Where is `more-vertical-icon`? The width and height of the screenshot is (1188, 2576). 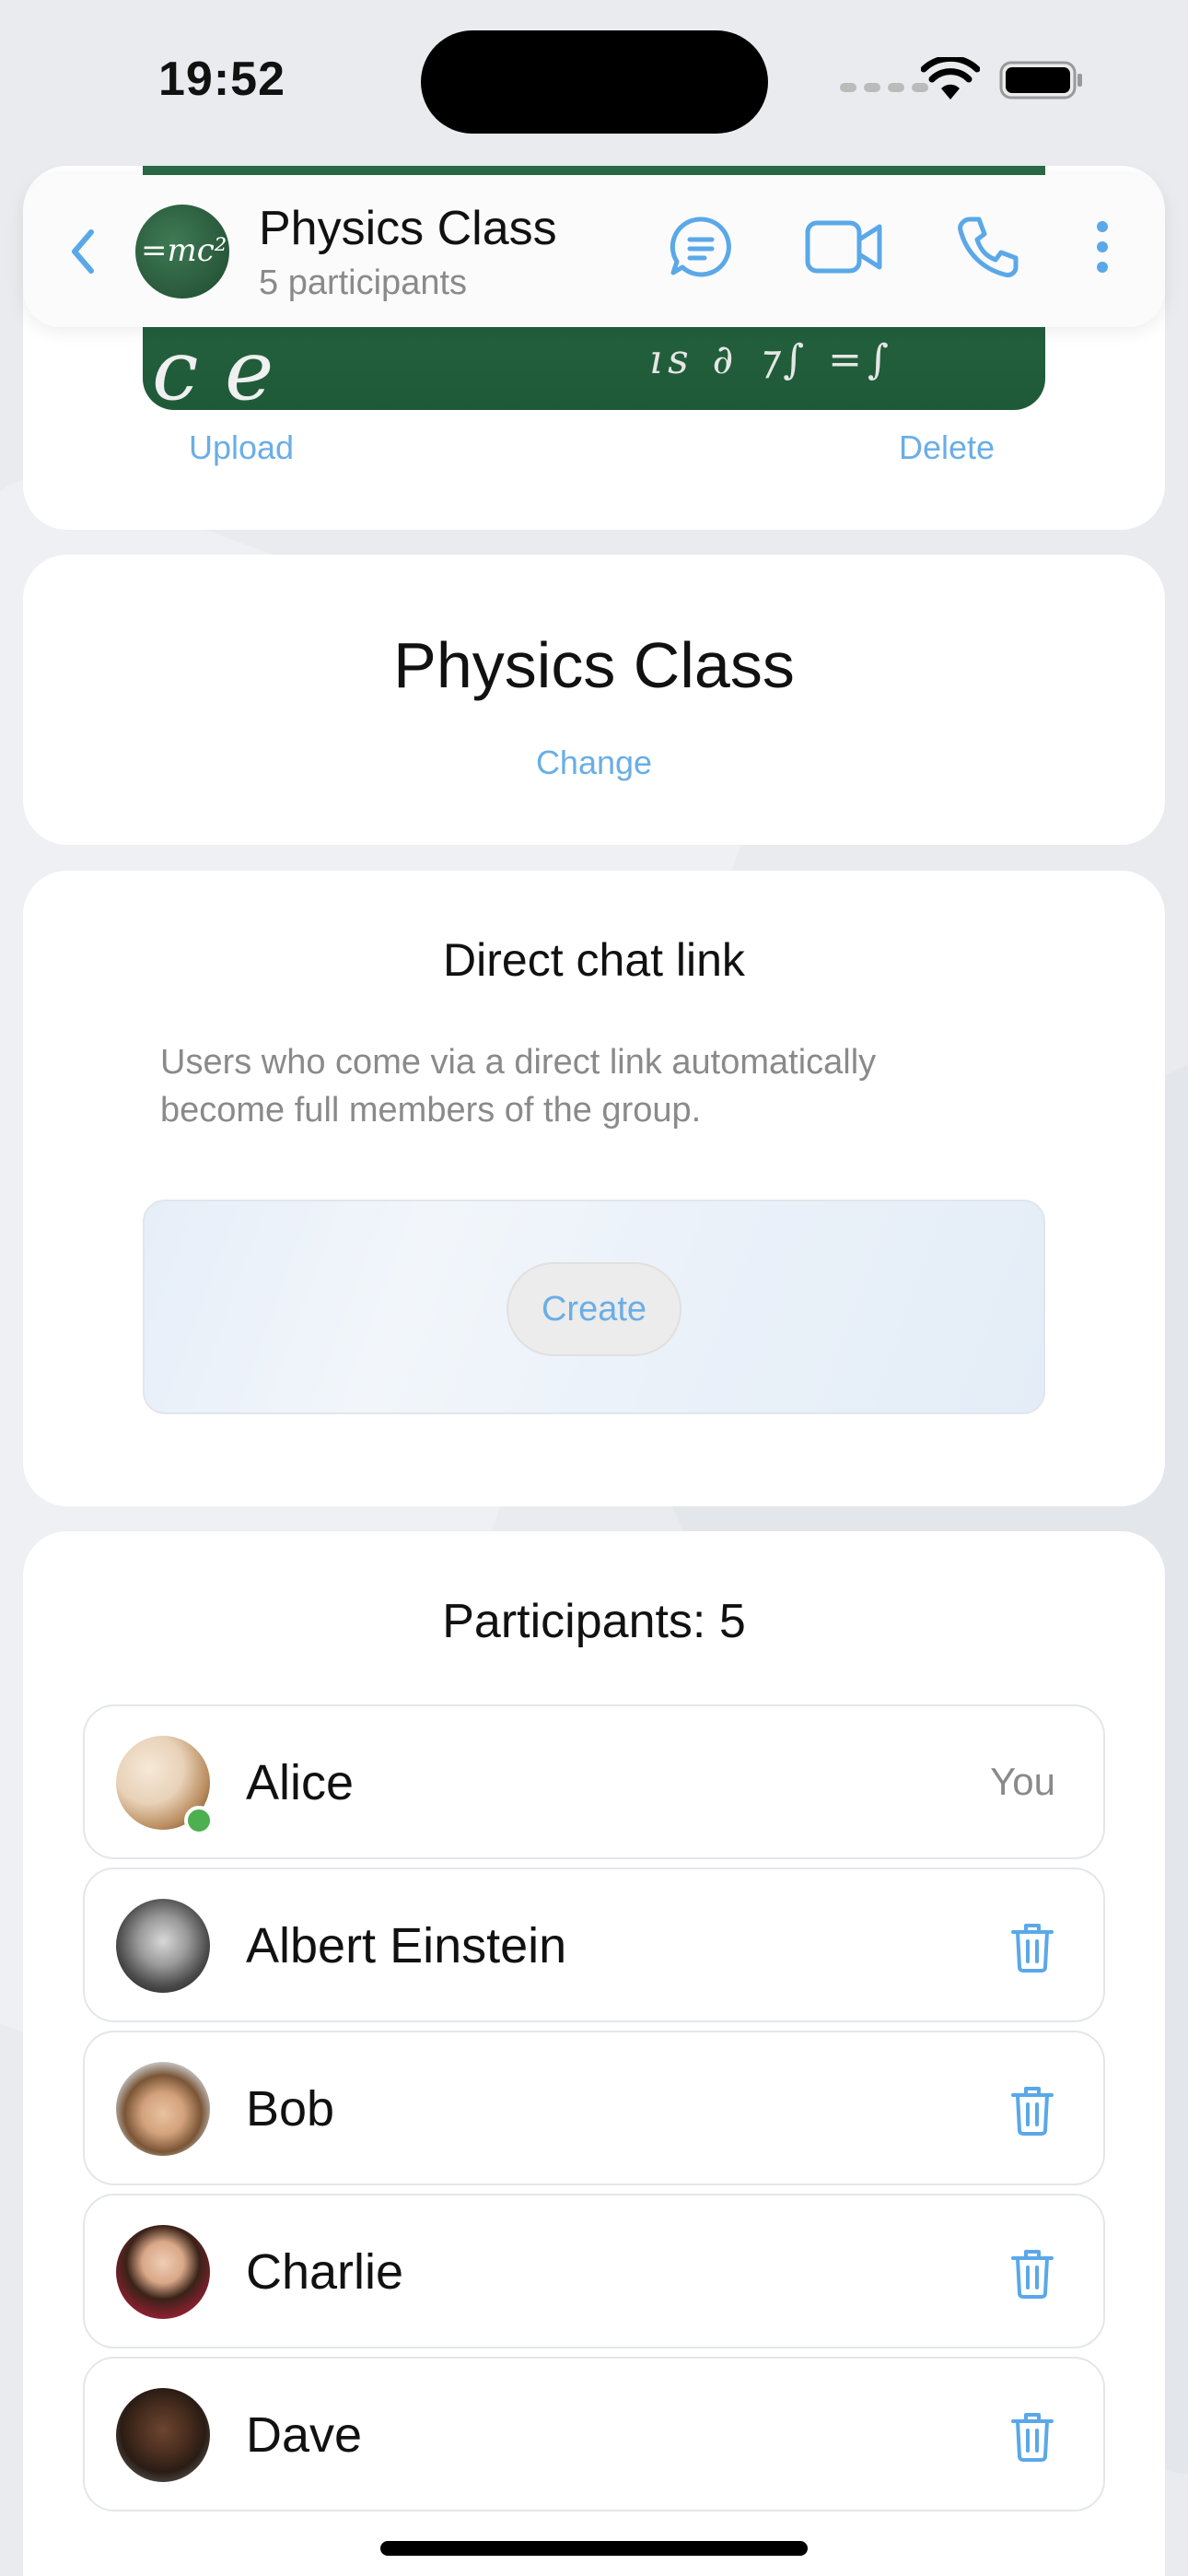 more-vertical-icon is located at coordinates (1102, 247).